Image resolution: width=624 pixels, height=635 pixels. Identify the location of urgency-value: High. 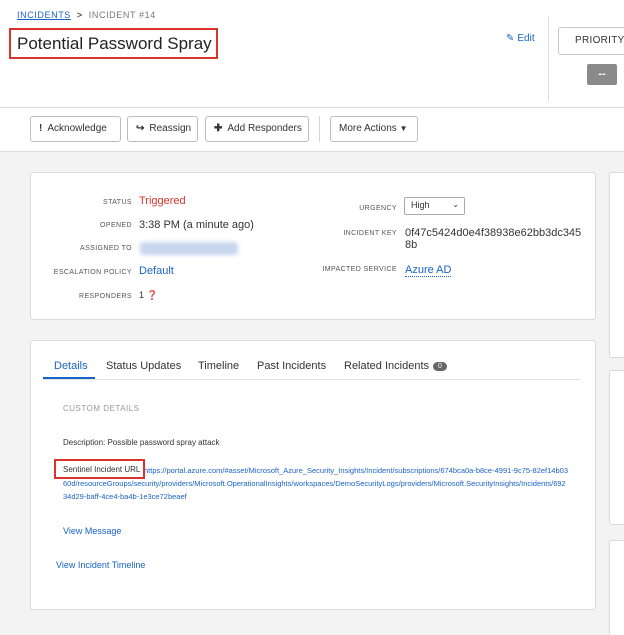
(420, 205).